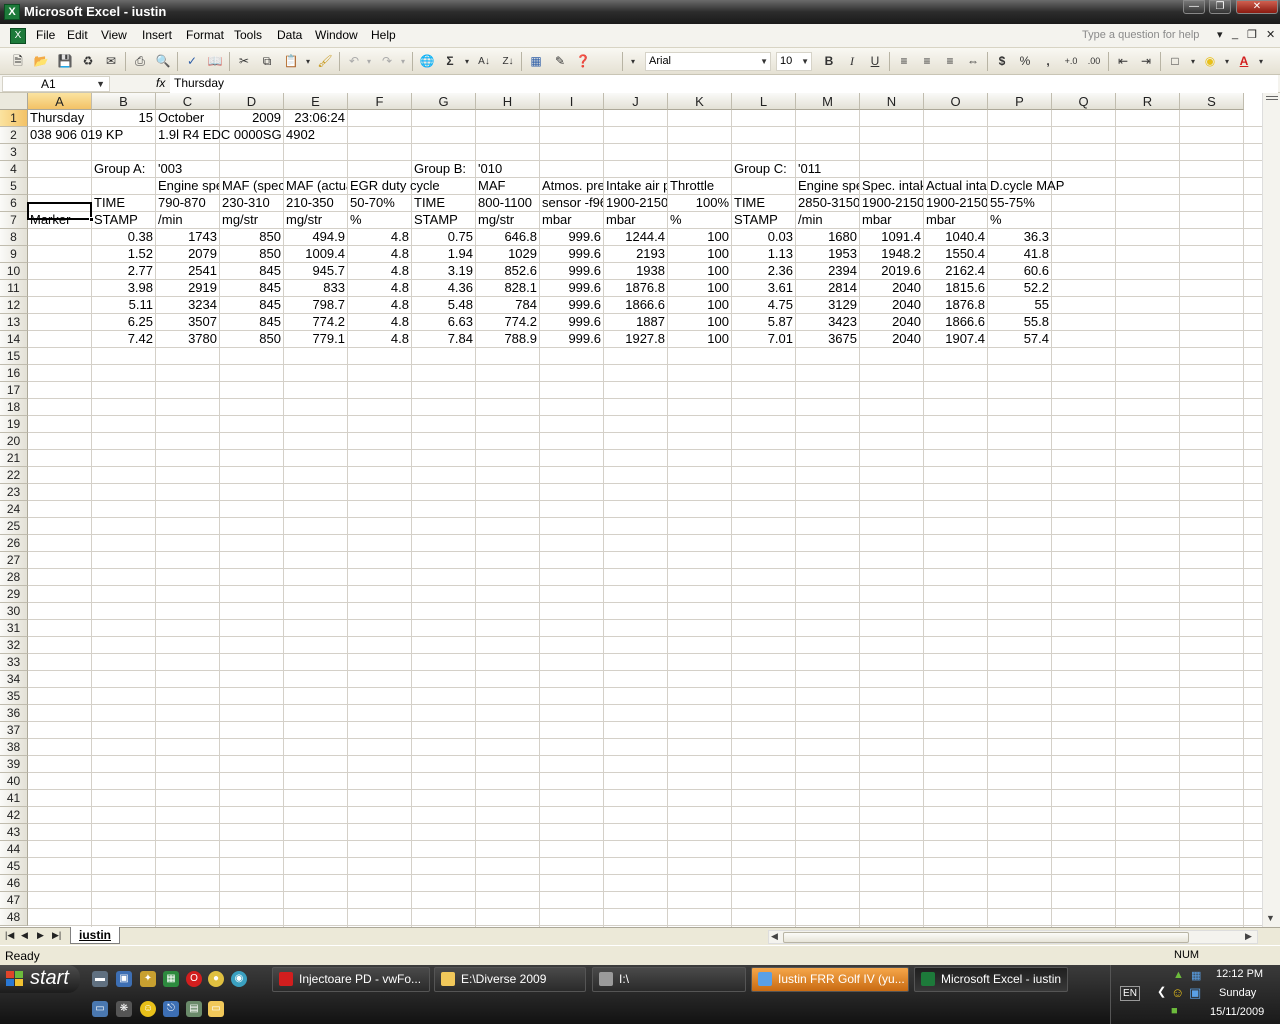 The height and width of the screenshot is (1024, 1280). What do you see at coordinates (891, 339) in the screenshot?
I see `cell-N14: 2040` at bounding box center [891, 339].